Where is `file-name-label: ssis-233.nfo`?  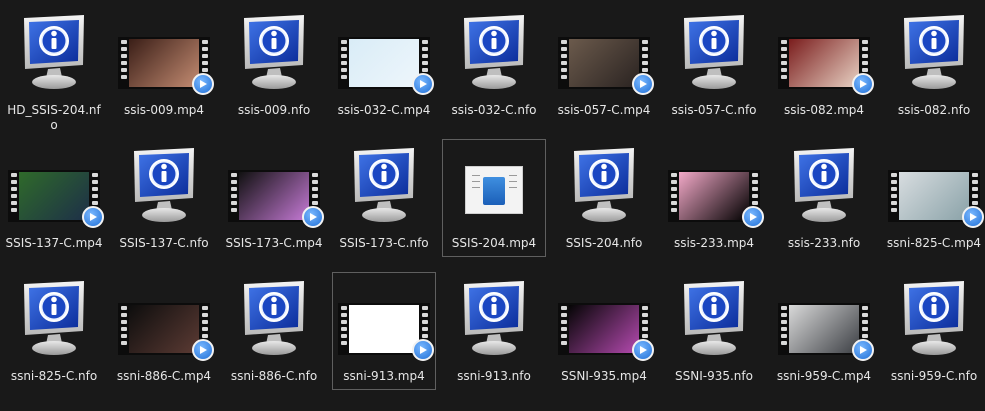 file-name-label: ssis-233.nfo is located at coordinates (824, 243).